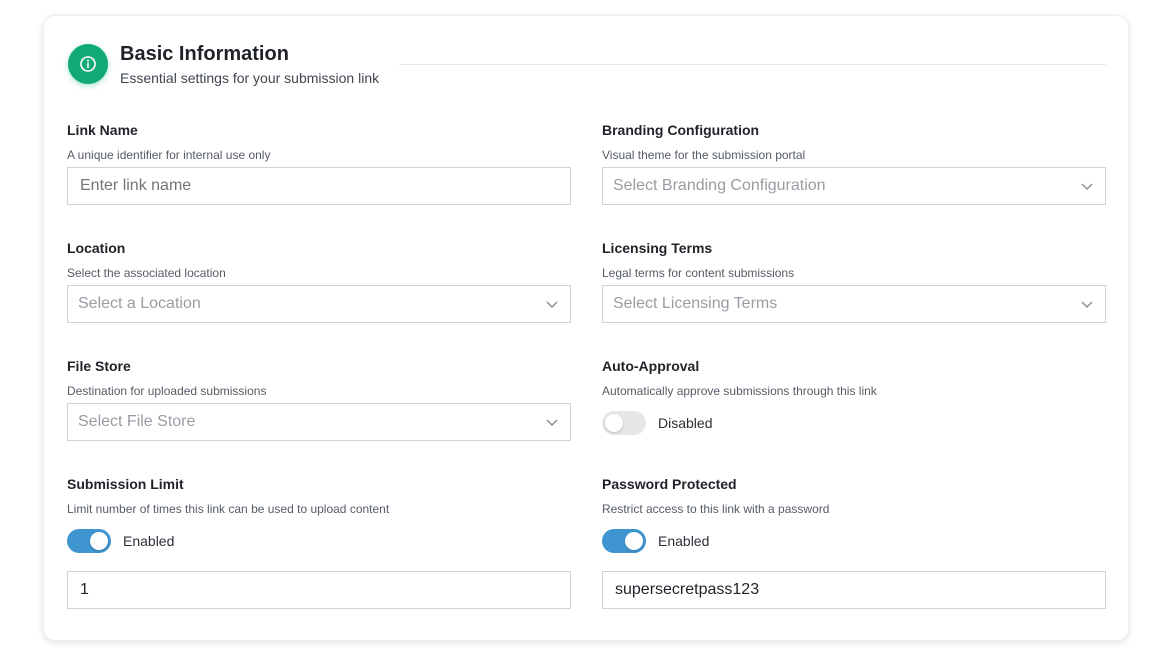 This screenshot has width=1173, height=666. What do you see at coordinates (685, 423) in the screenshot?
I see `auto-approval-state: Disabled` at bounding box center [685, 423].